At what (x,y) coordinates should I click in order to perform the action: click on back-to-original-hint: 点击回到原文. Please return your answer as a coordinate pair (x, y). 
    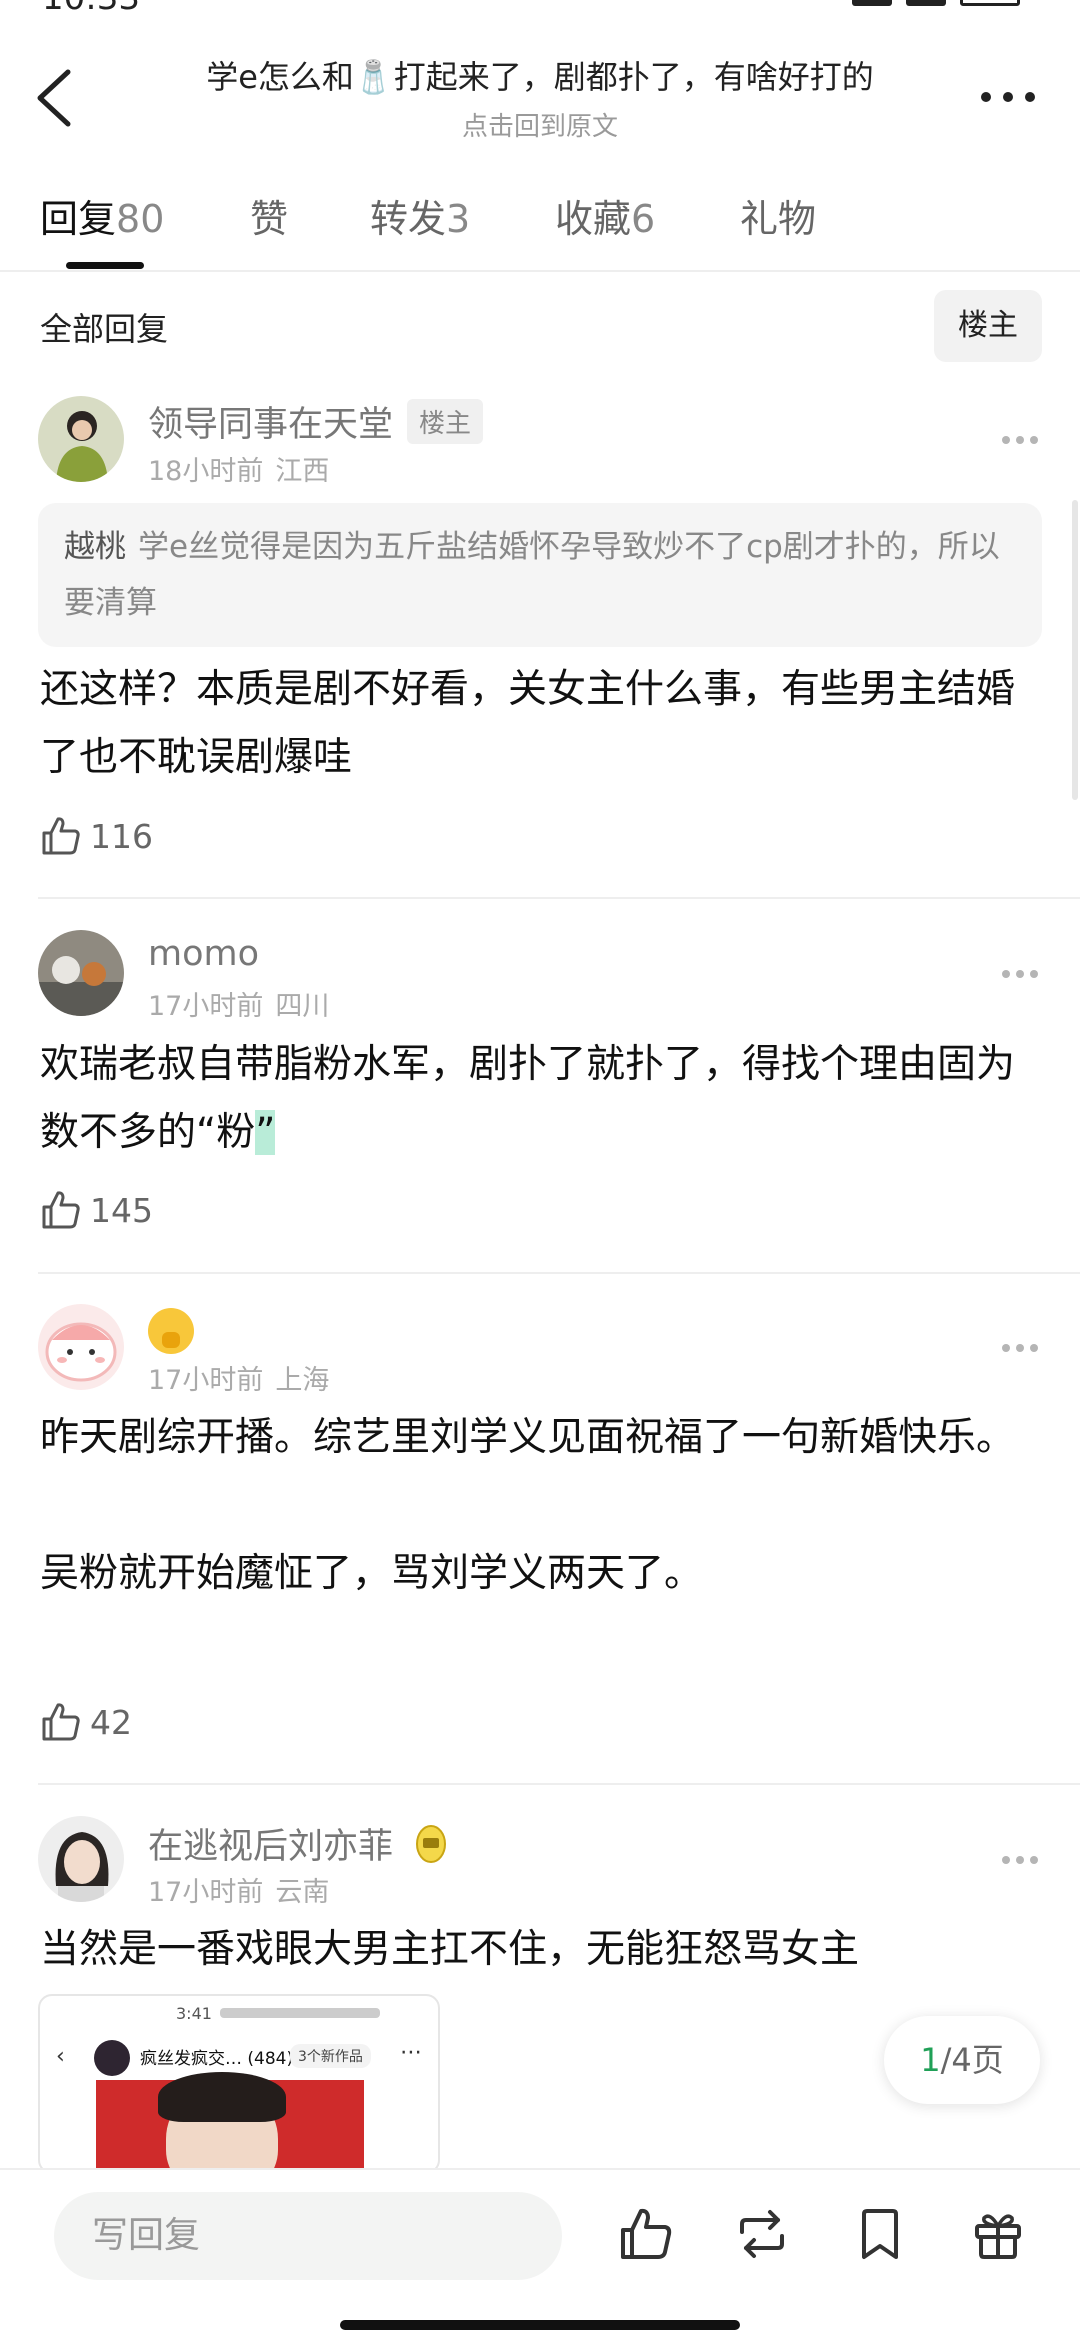
    Looking at the image, I should click on (539, 127).